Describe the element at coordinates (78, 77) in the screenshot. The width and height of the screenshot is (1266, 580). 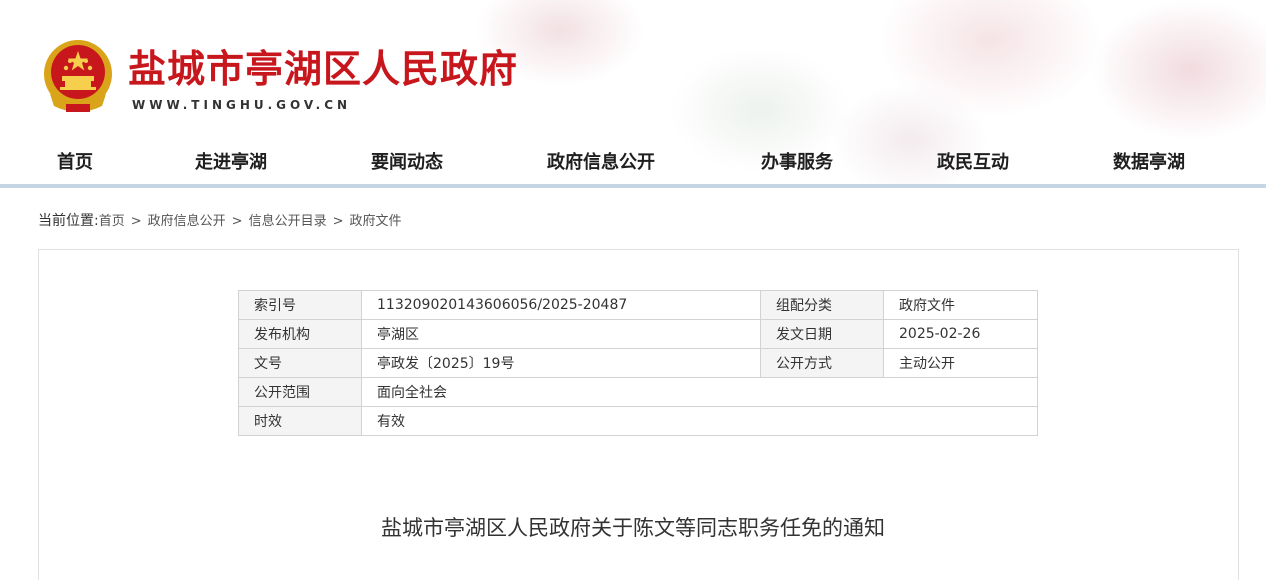
I see `national-emblem-icon` at that location.